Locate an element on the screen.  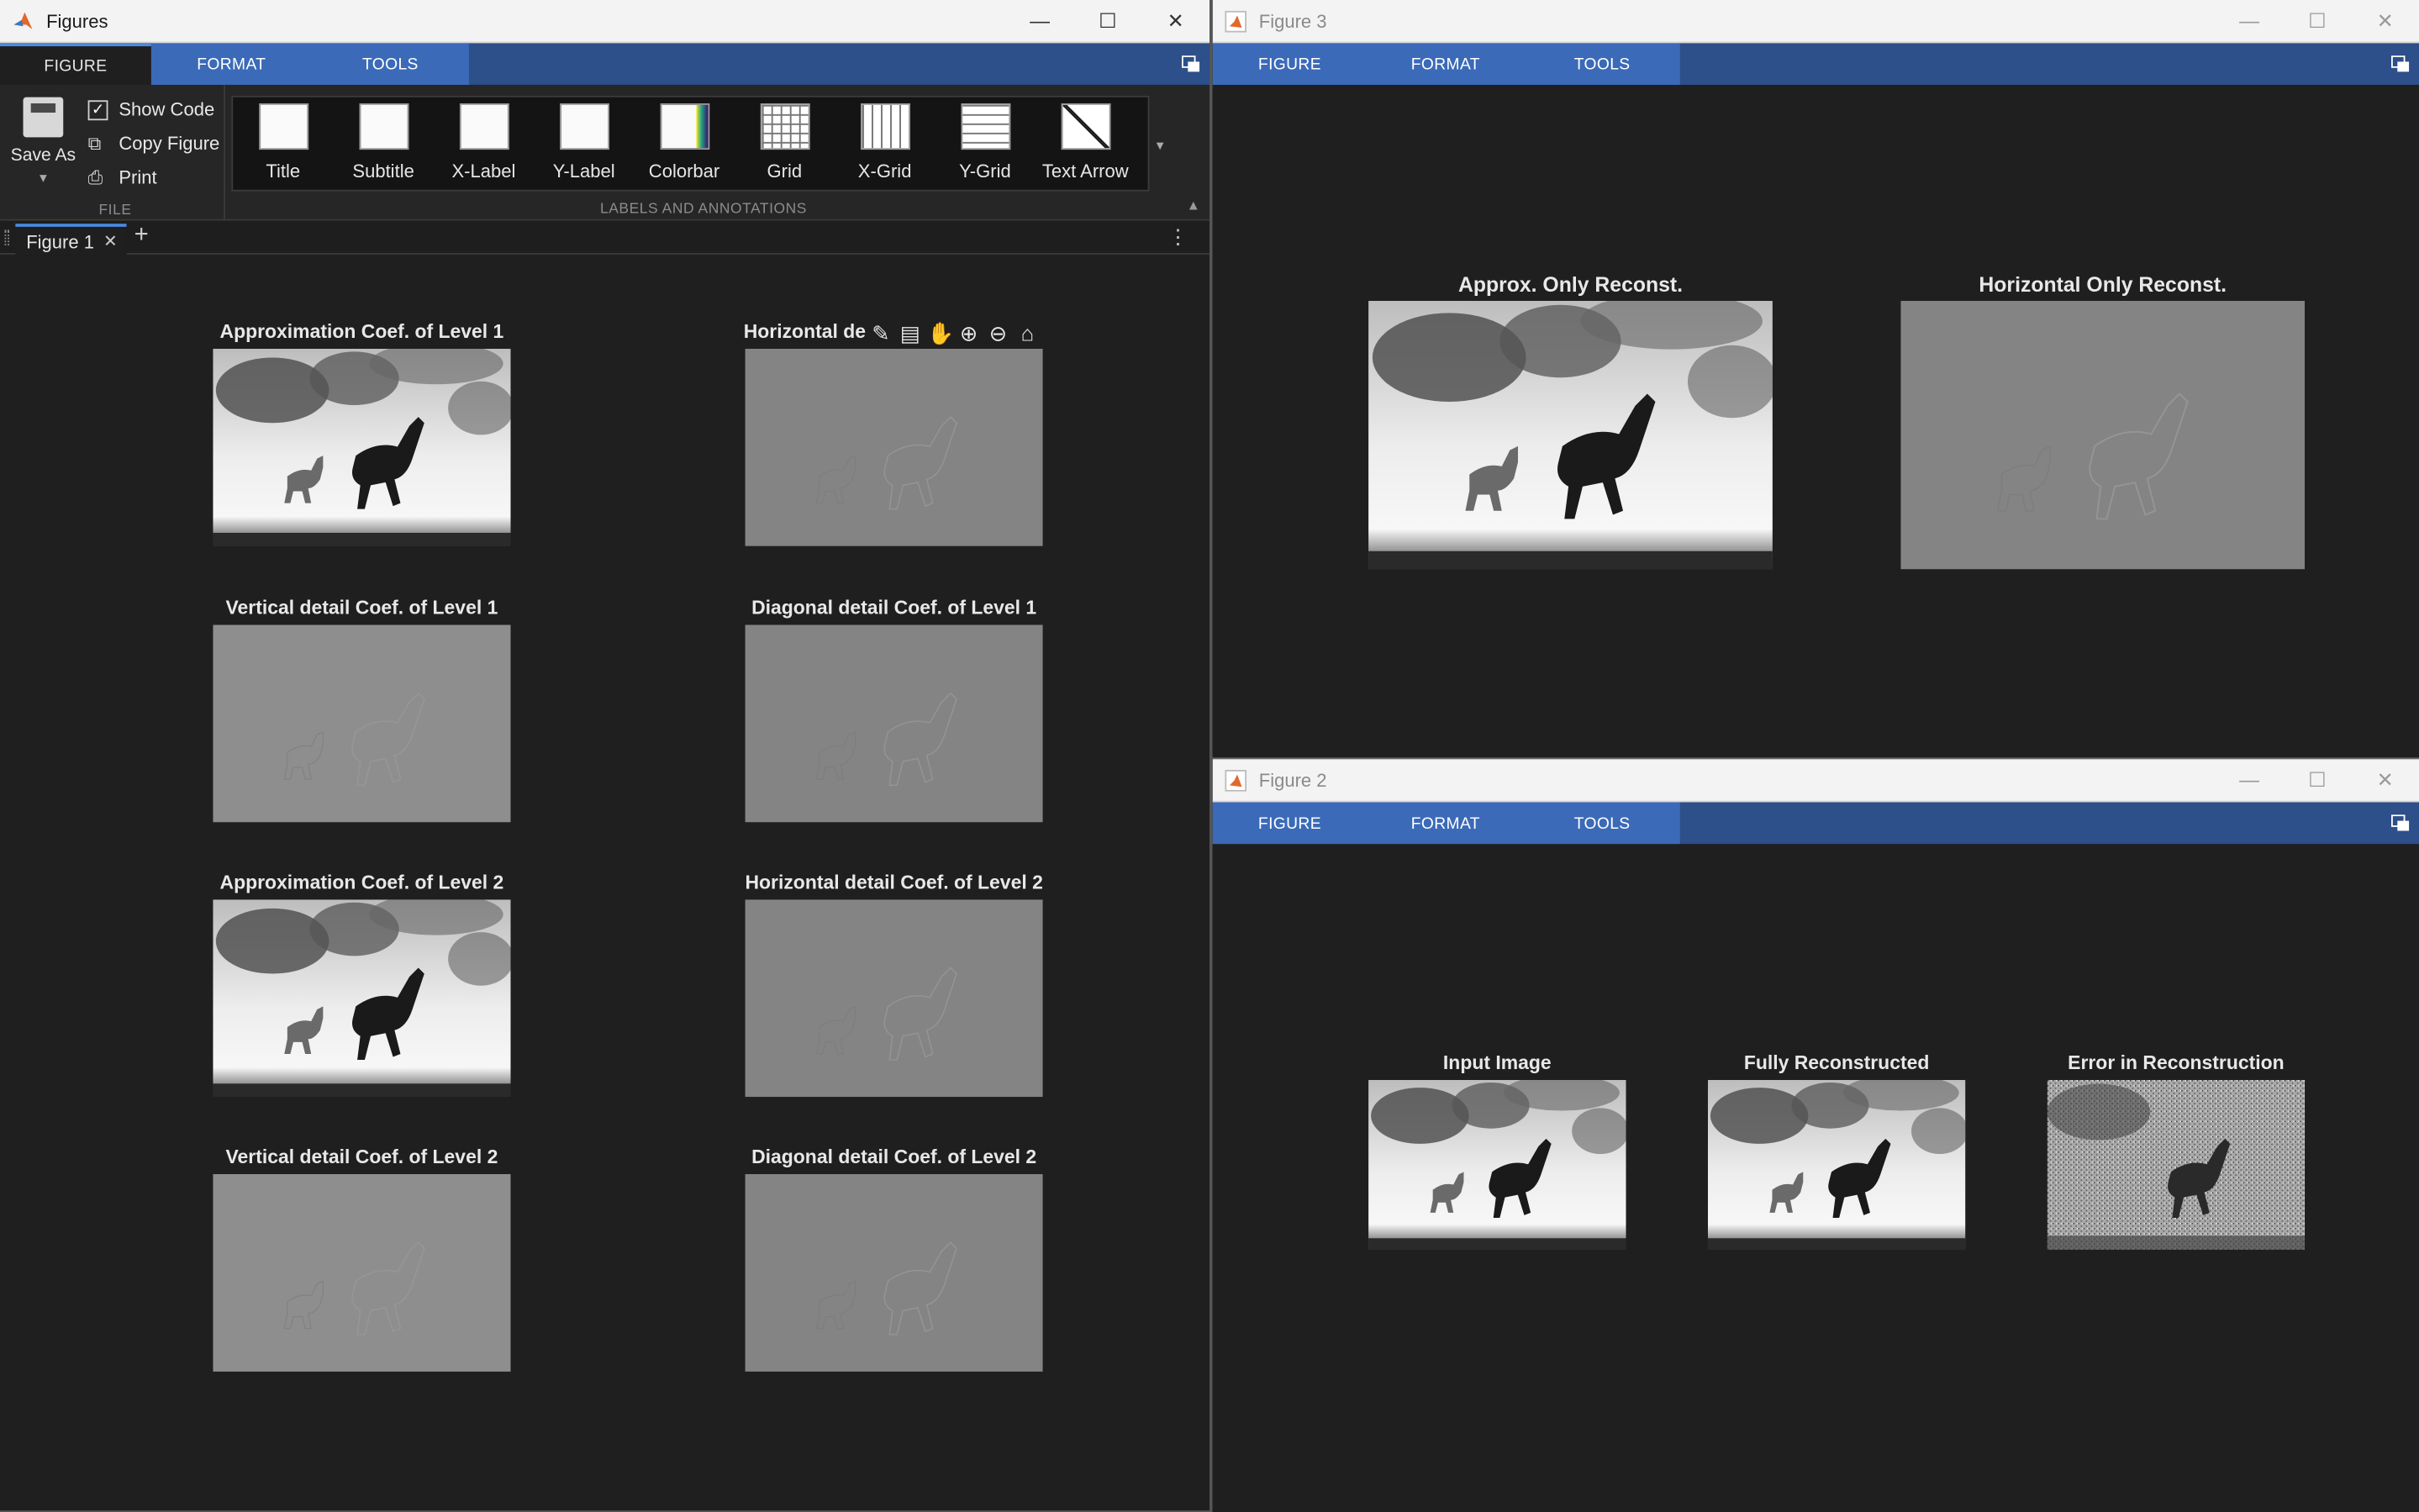
axes-title: Error in Reconstruction is located at coordinates (2176, 1063).